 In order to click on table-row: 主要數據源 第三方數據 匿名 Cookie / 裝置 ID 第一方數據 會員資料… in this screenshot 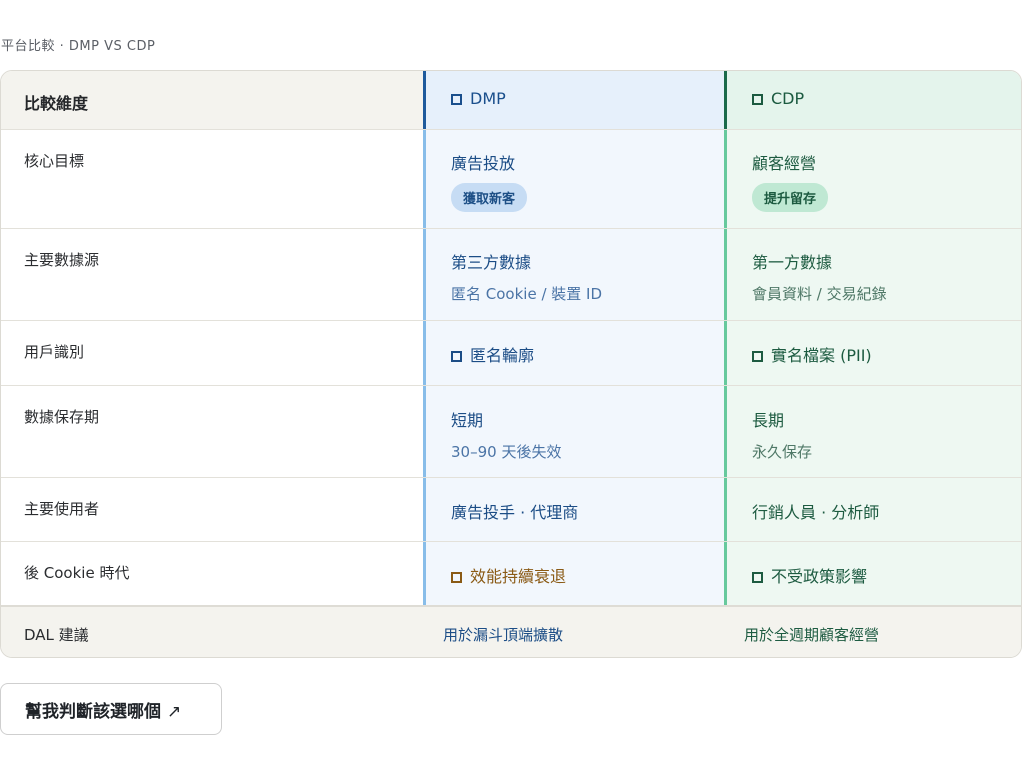, I will do `click(511, 275)`.